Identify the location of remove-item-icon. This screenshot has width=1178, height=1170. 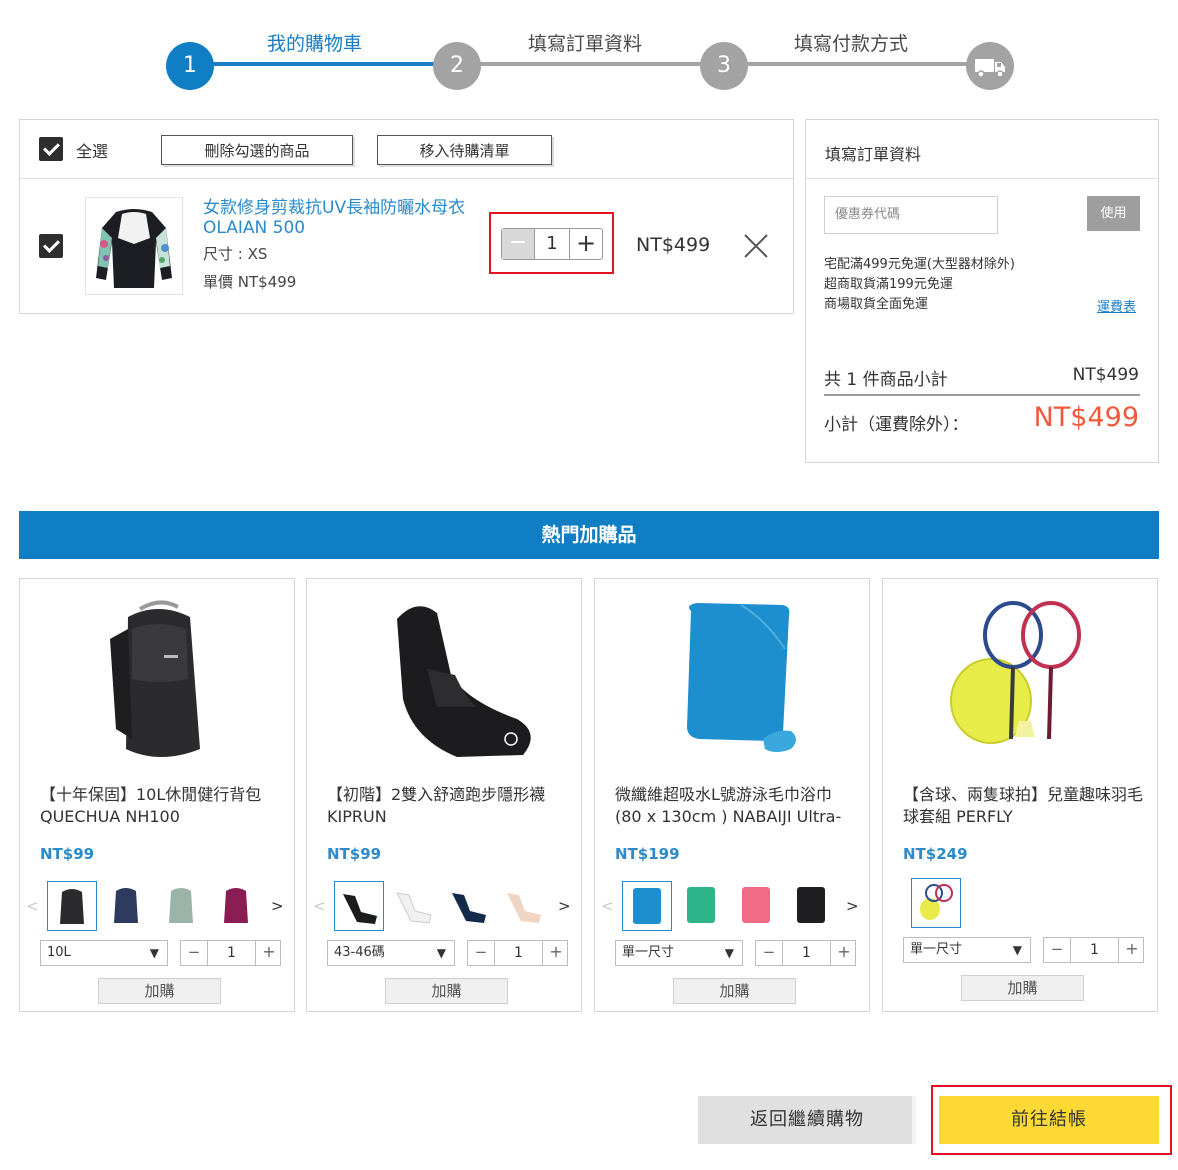
(757, 247).